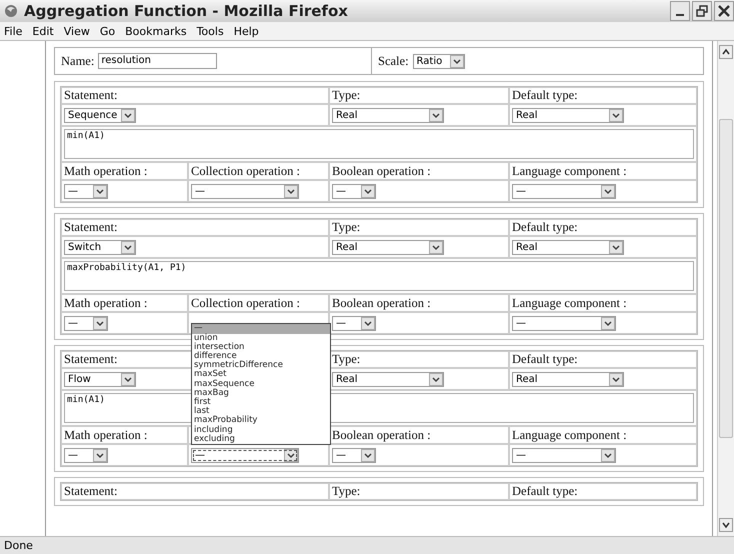  Describe the element at coordinates (246, 31) in the screenshot. I see `menu-item: Help` at that location.